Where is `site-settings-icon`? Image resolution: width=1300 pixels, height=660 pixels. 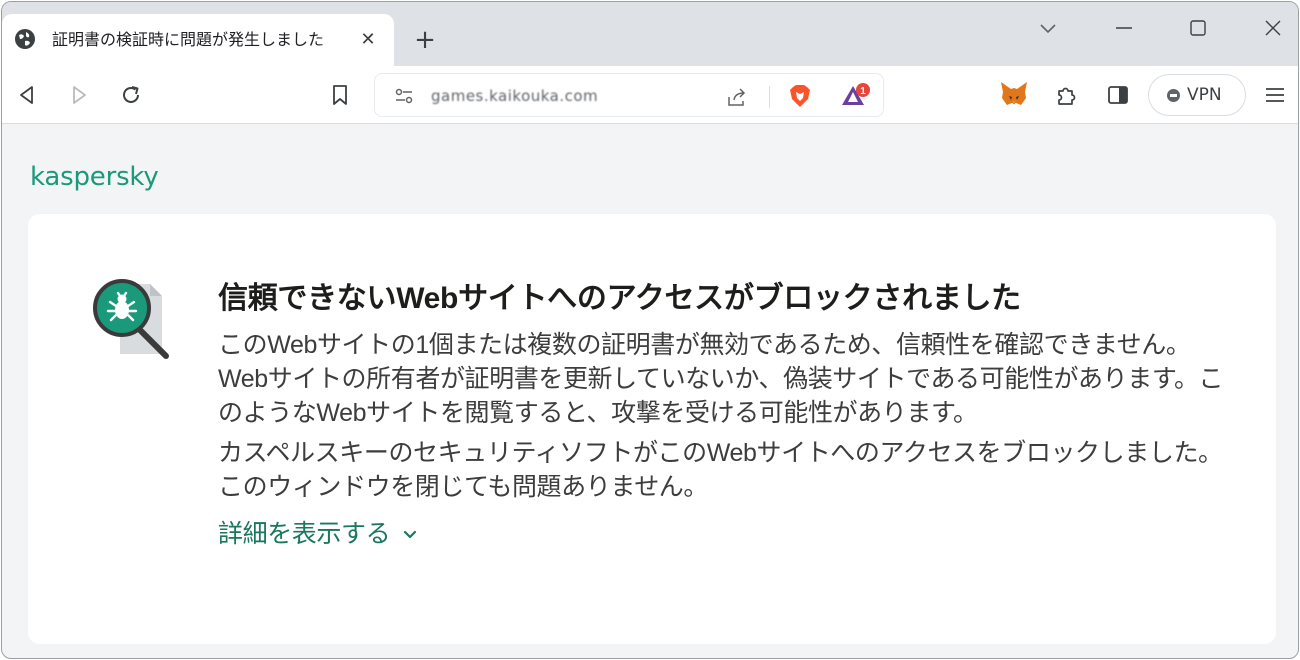 site-settings-icon is located at coordinates (404, 96).